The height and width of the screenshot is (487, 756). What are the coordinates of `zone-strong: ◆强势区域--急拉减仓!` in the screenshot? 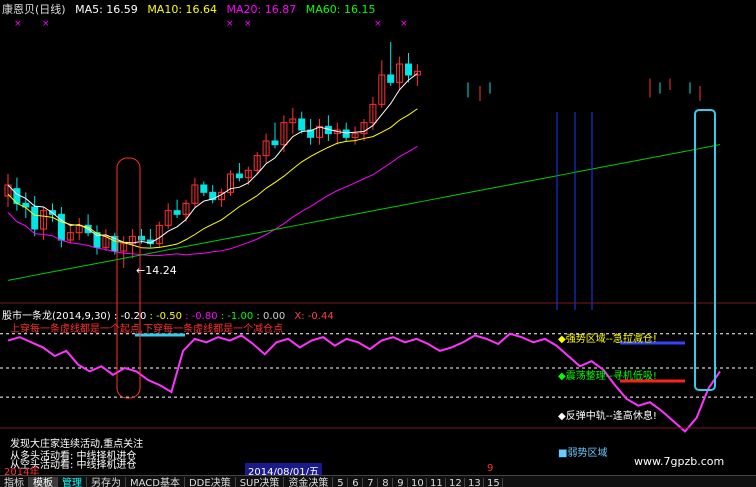 It's located at (607, 339).